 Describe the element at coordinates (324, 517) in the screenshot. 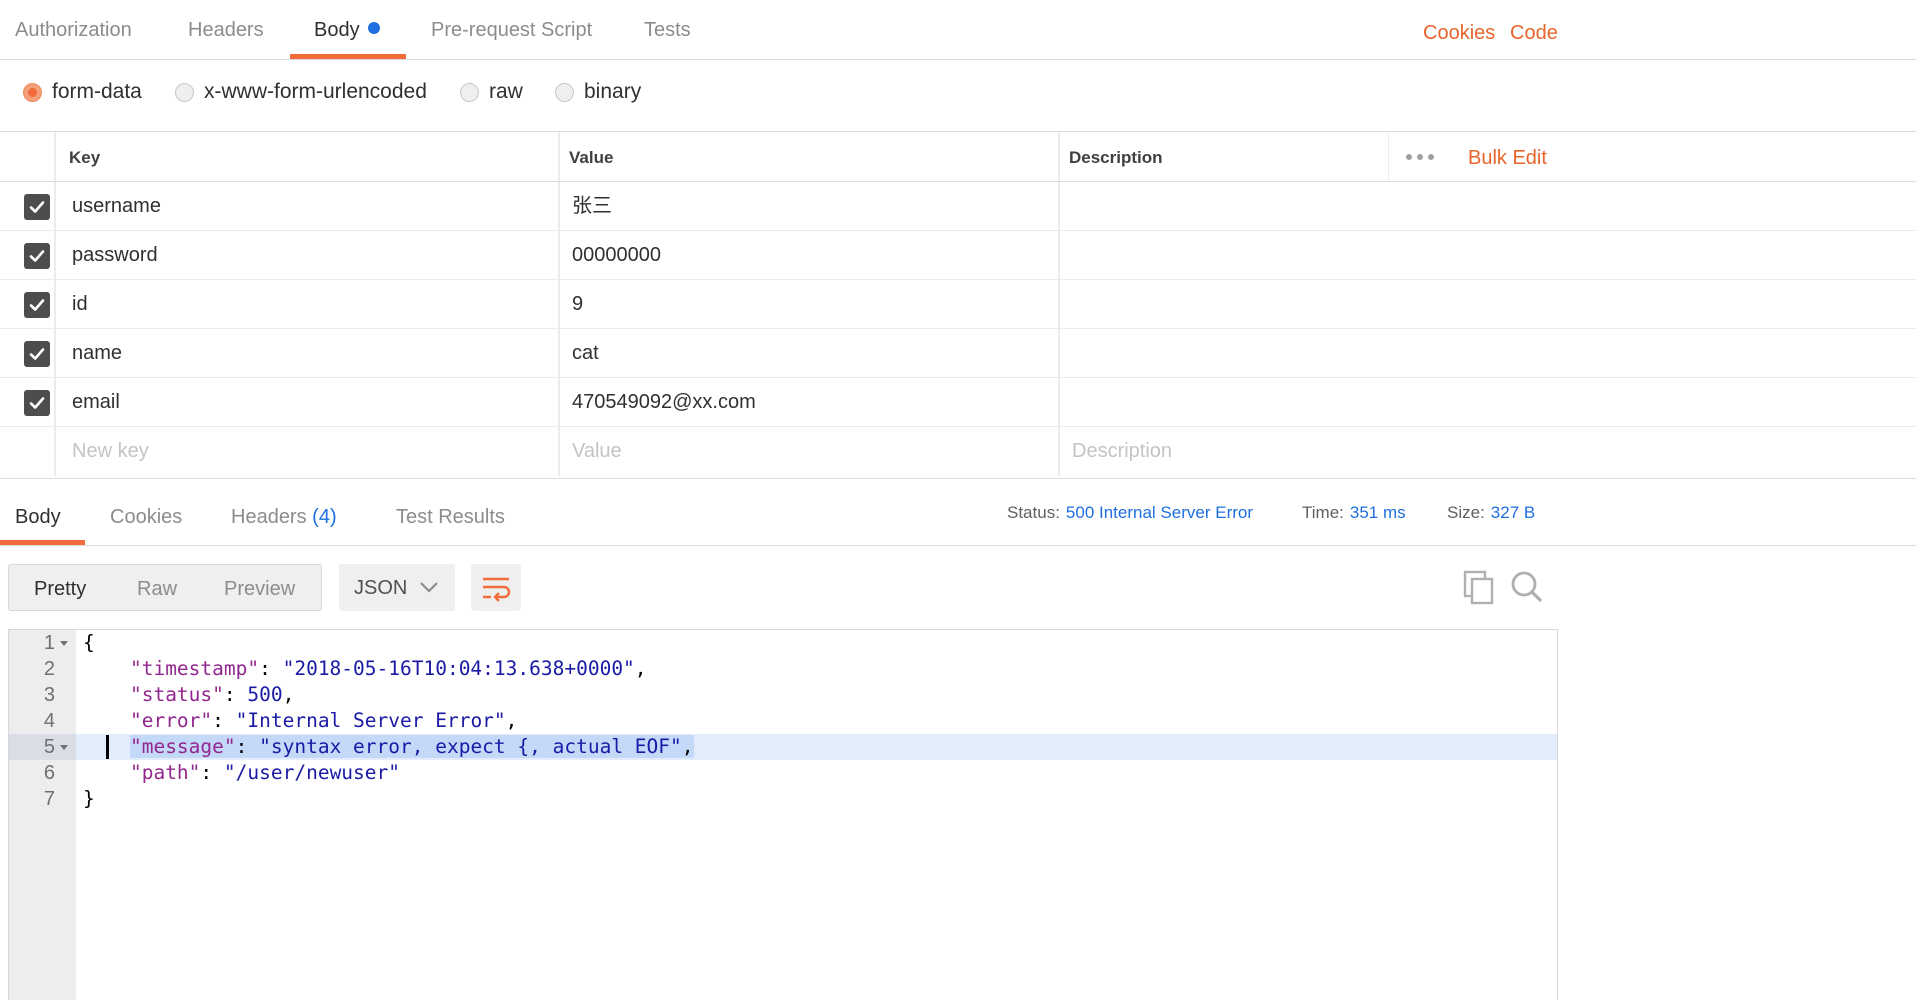

I see `headers-count-badge: (4)` at that location.